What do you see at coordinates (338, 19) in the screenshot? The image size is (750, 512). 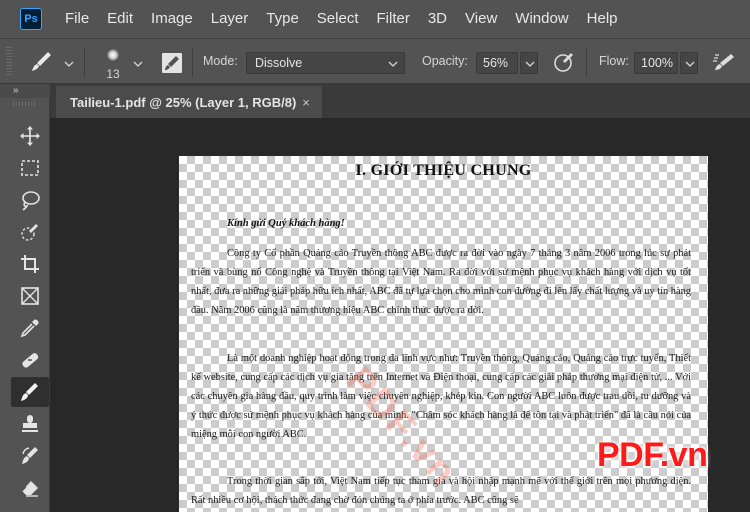 I see `menu-select: Select` at bounding box center [338, 19].